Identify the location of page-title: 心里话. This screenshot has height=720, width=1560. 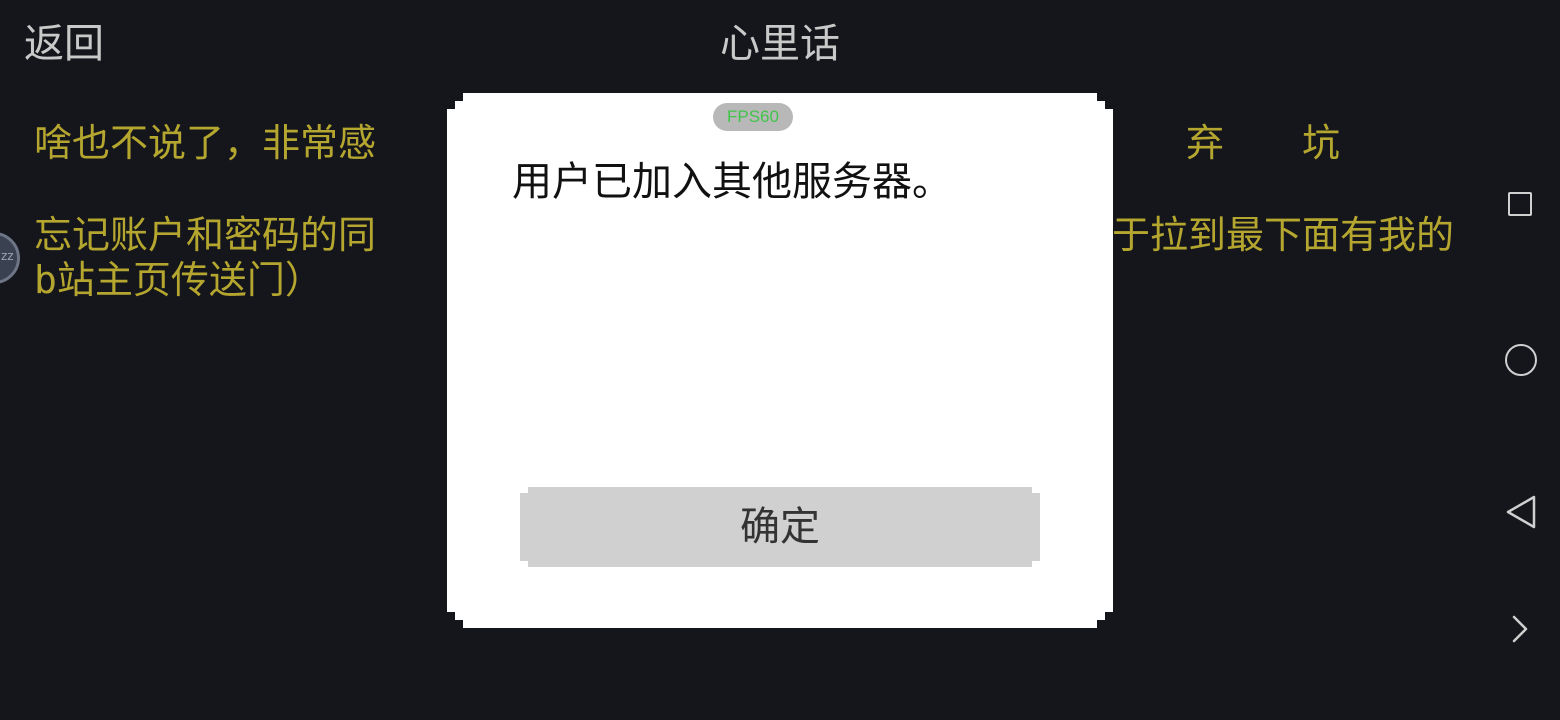
(780, 44).